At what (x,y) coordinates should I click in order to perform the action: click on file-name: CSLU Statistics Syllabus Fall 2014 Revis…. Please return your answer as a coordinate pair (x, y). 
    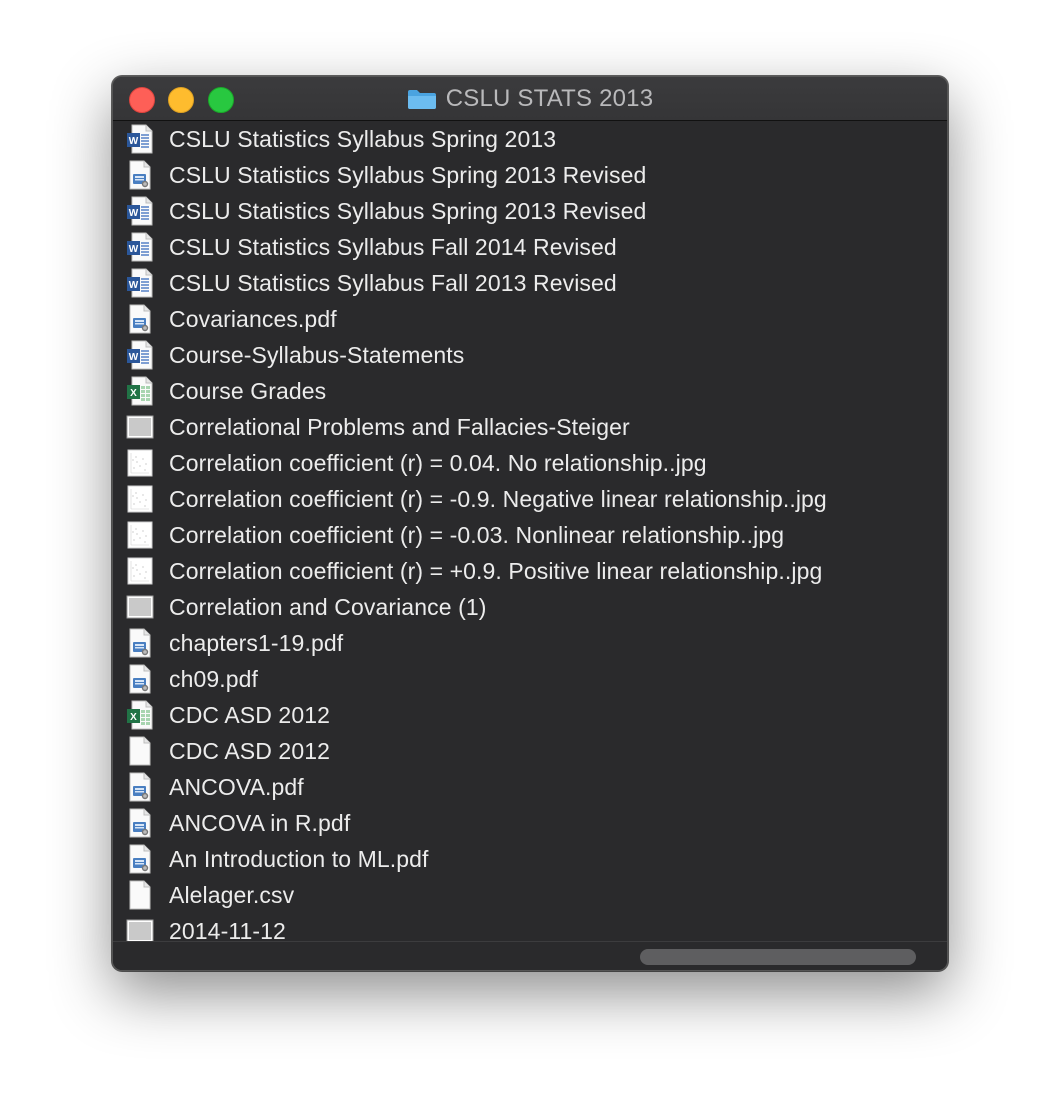
    Looking at the image, I should click on (393, 247).